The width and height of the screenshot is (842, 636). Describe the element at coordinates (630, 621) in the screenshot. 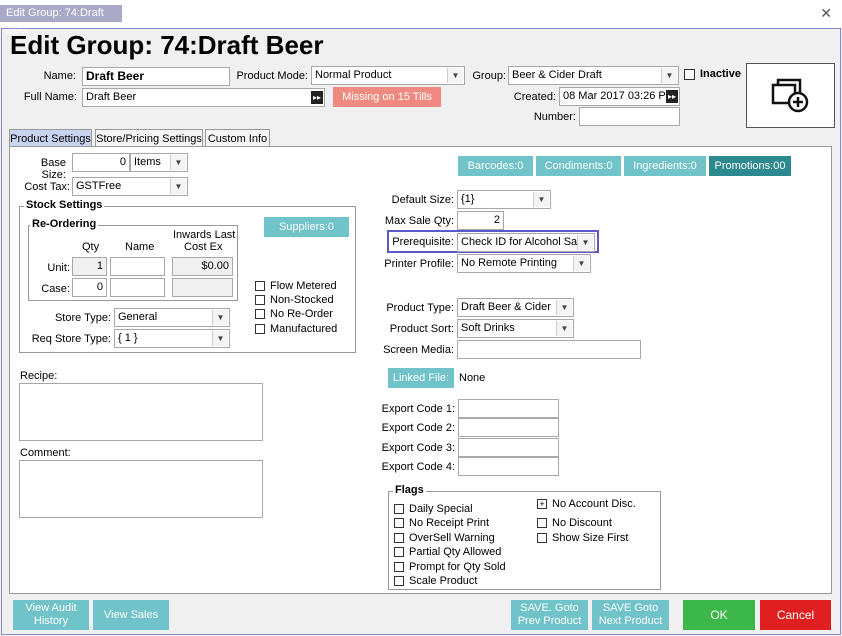

I see `save-next-line2: Next Product` at that location.